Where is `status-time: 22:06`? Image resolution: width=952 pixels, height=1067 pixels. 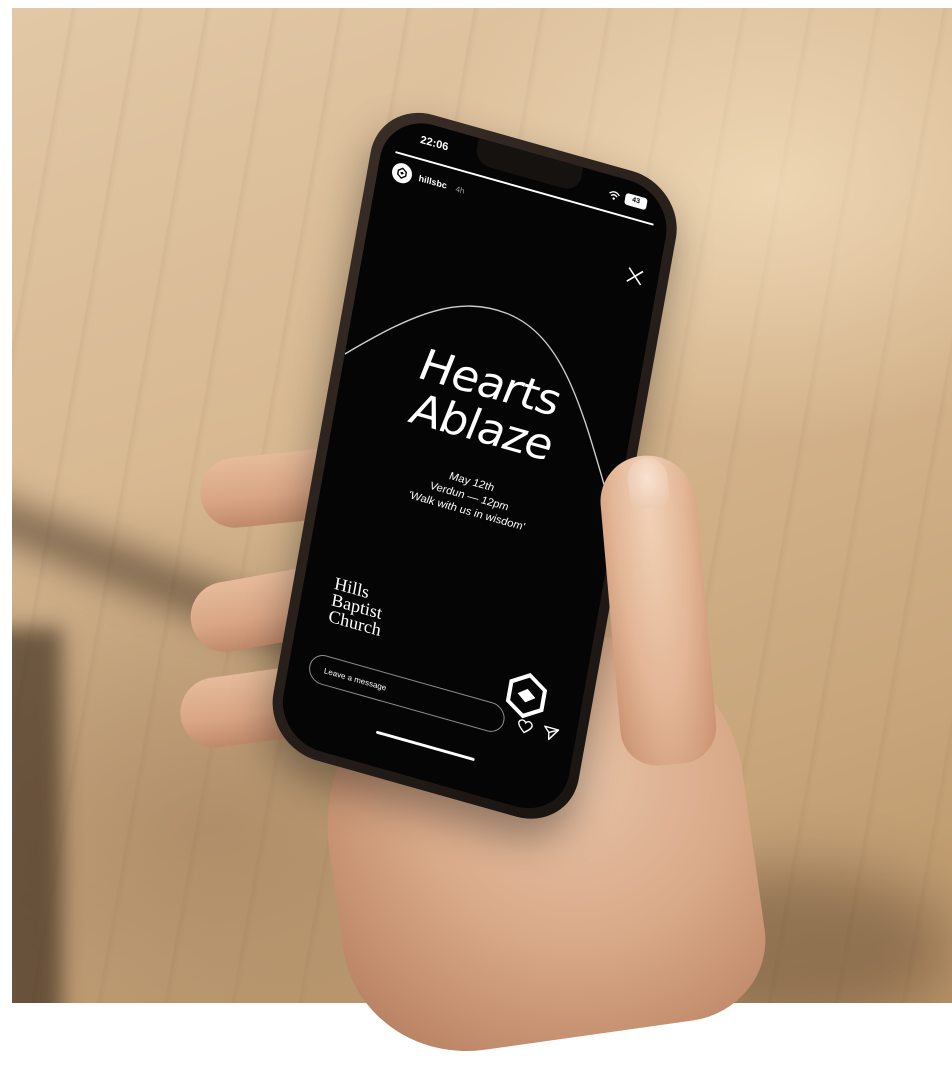
status-time: 22:06 is located at coordinates (434, 144).